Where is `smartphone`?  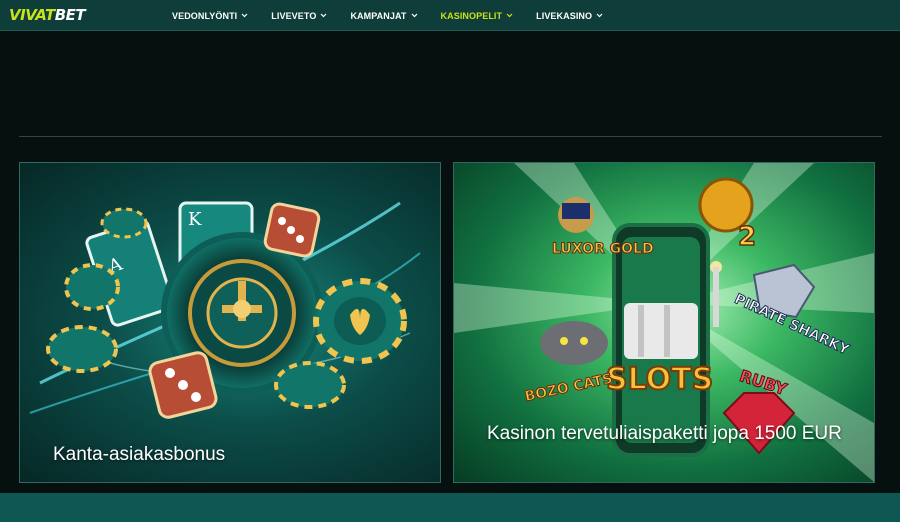
smartphone is located at coordinates (667, 340).